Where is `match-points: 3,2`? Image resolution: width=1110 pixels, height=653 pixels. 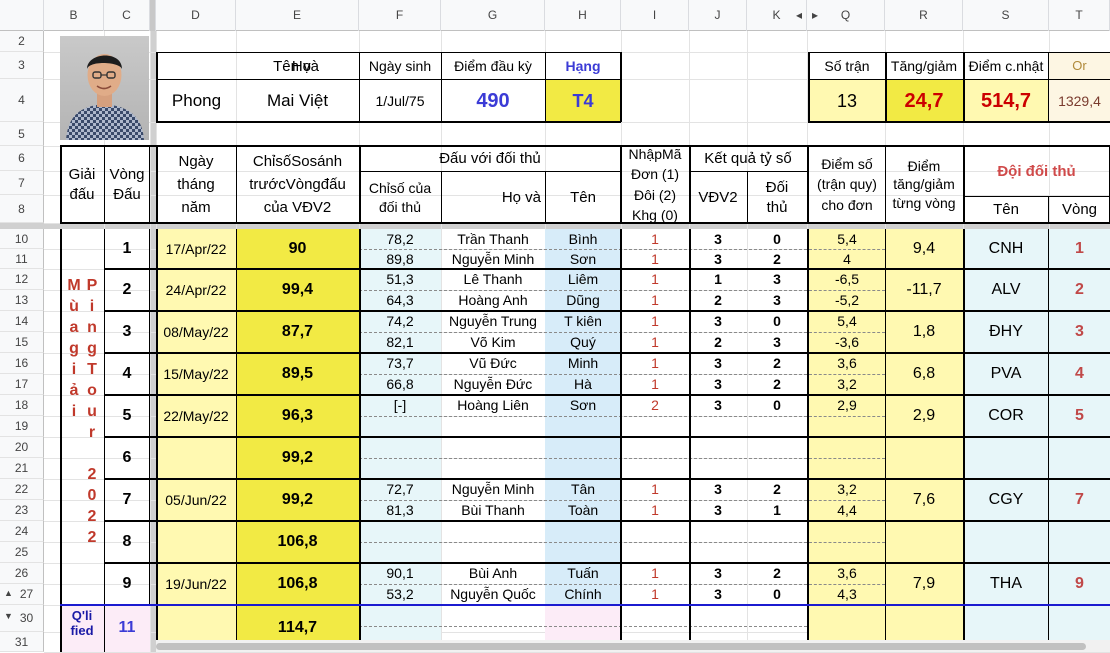
match-points: 3,2 is located at coordinates (847, 489).